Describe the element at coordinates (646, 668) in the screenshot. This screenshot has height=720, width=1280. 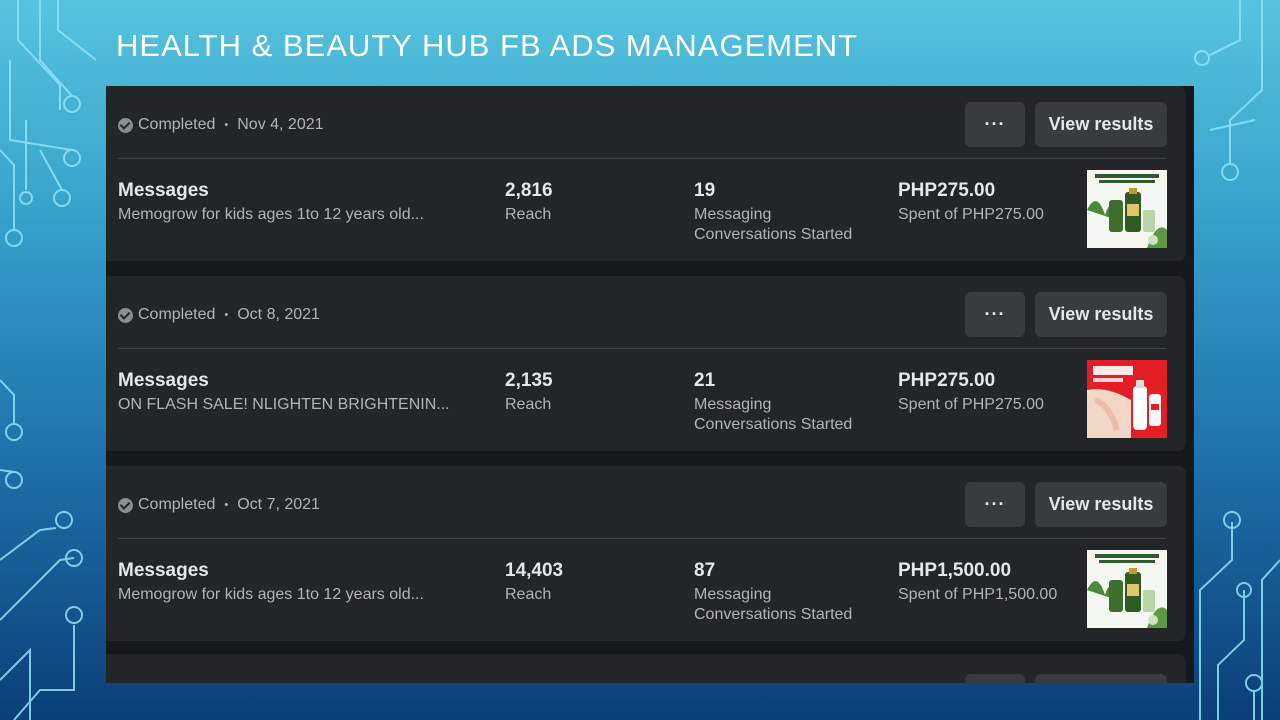
I see `ad-card-partial` at that location.